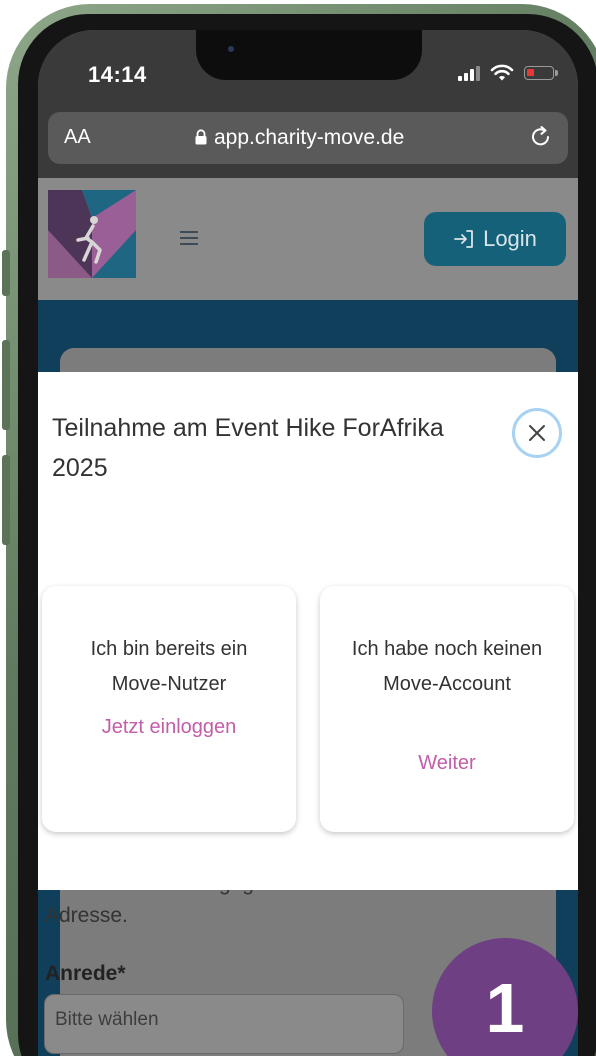 The image size is (596, 1056). I want to click on site-header: Login, so click(308, 239).